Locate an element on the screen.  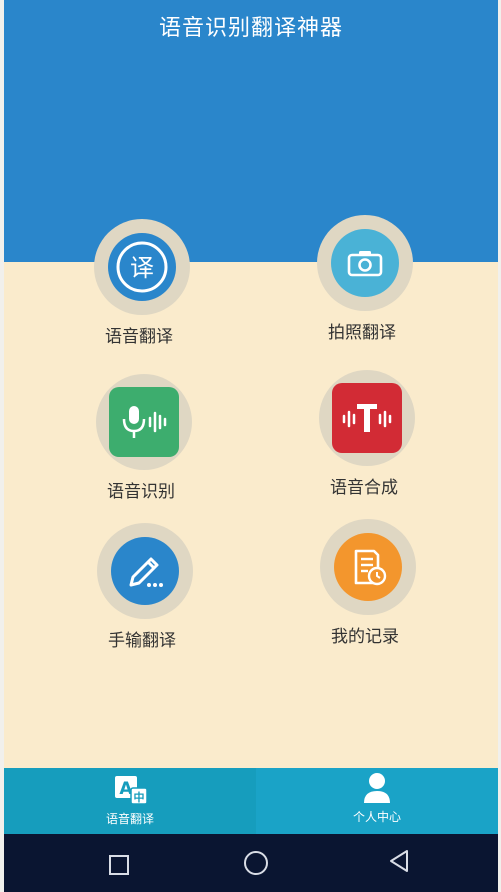
feature-voice-translate: 译 语音翻译 is located at coordinates (139, 294).